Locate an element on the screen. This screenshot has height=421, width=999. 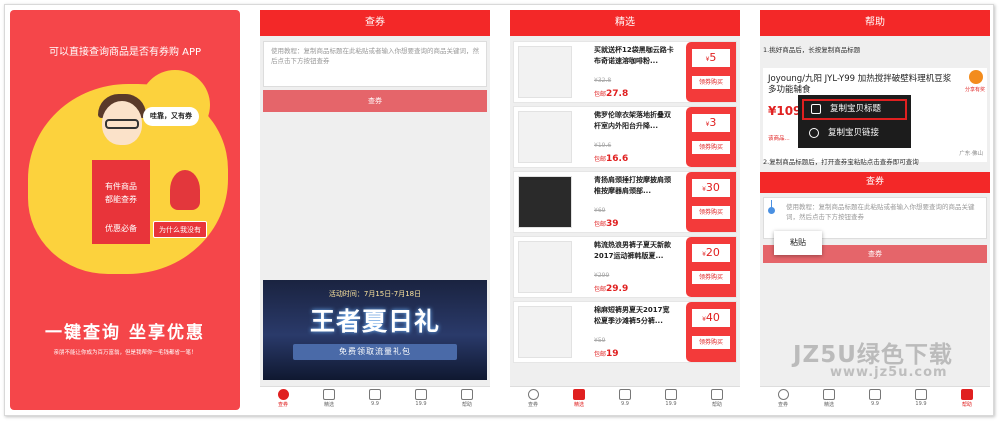
help-step-2: 2.复制商品标题后，打开查券宝粘贴点击查券即可查询 is located at coordinates (841, 162).